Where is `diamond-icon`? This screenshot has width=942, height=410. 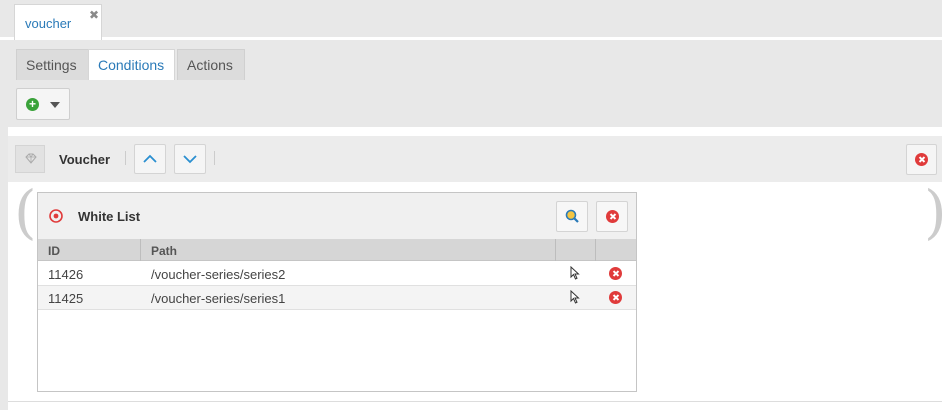 diamond-icon is located at coordinates (31, 158).